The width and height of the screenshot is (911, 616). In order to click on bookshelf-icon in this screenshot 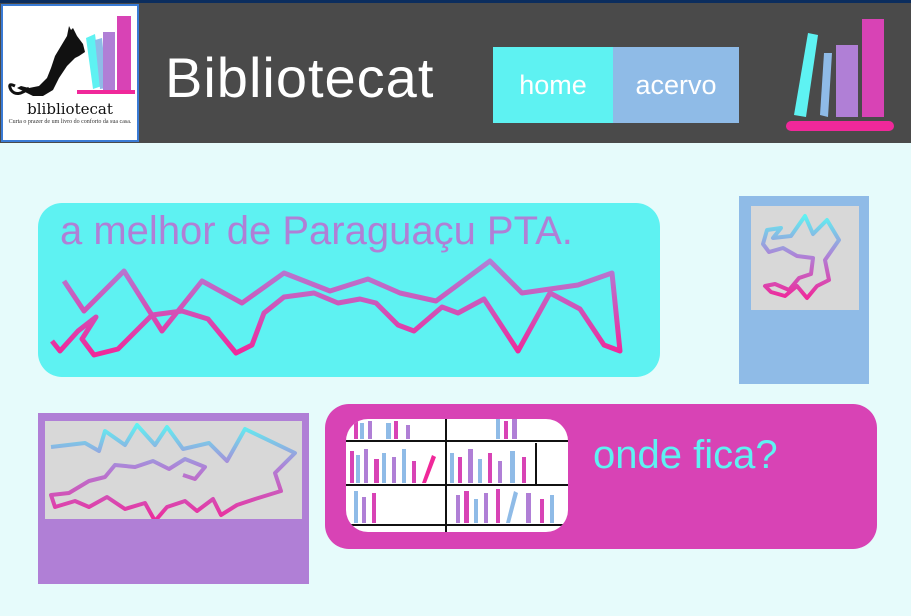, I will do `click(457, 475)`.